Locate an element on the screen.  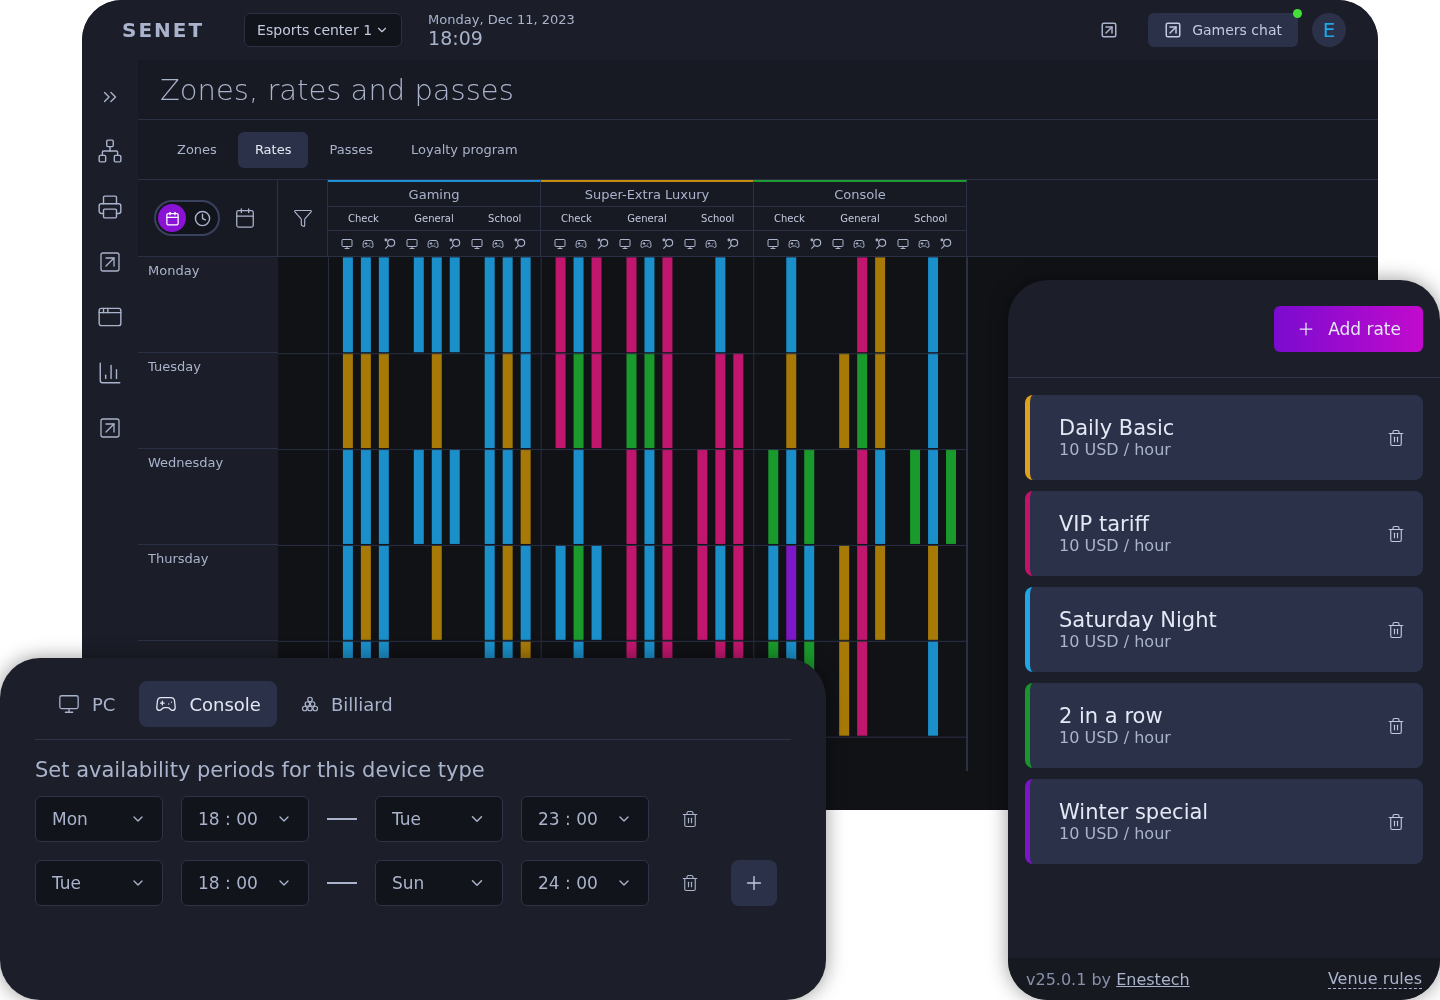
tab: Rates is located at coordinates (273, 149).